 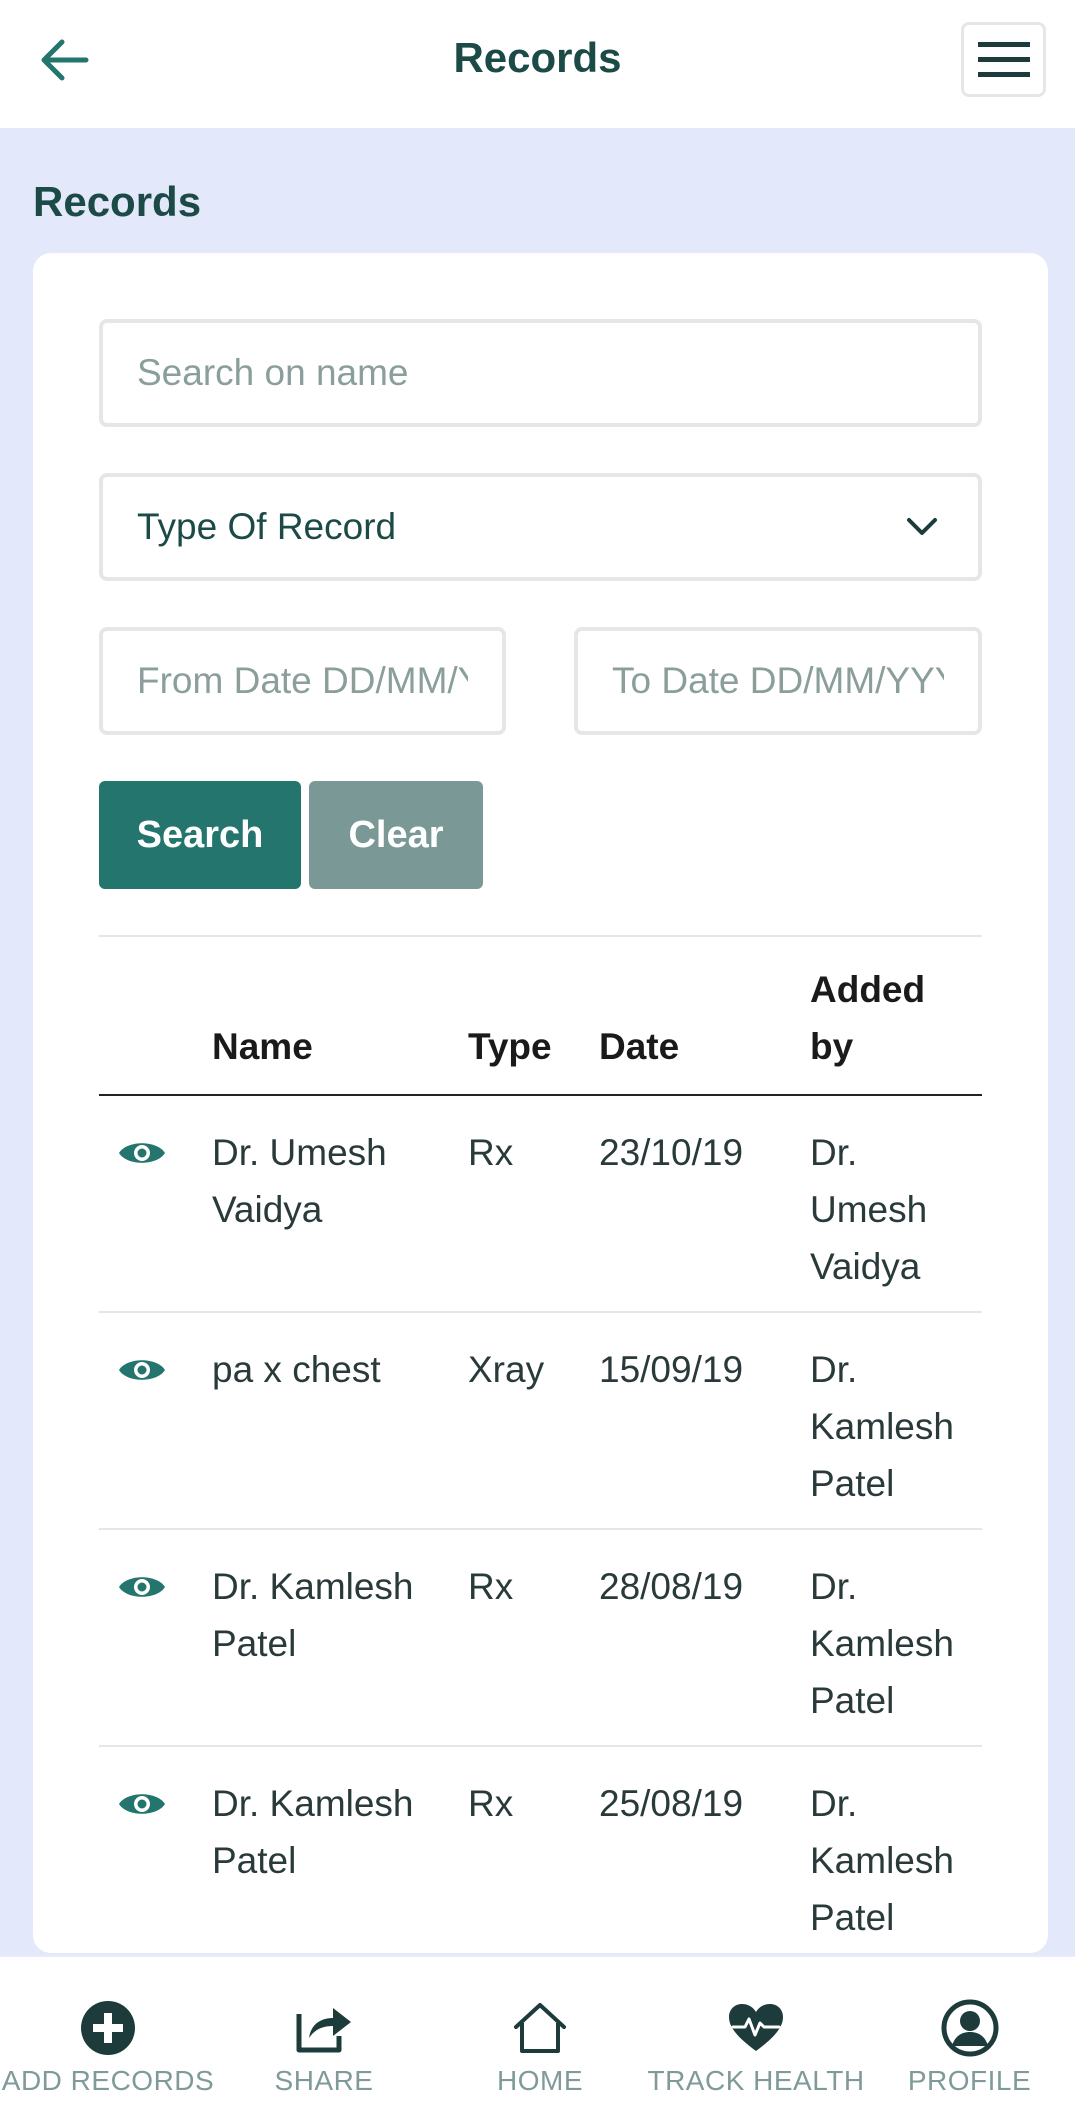 I want to click on plus-circle-icon, so click(x=108, y=2028).